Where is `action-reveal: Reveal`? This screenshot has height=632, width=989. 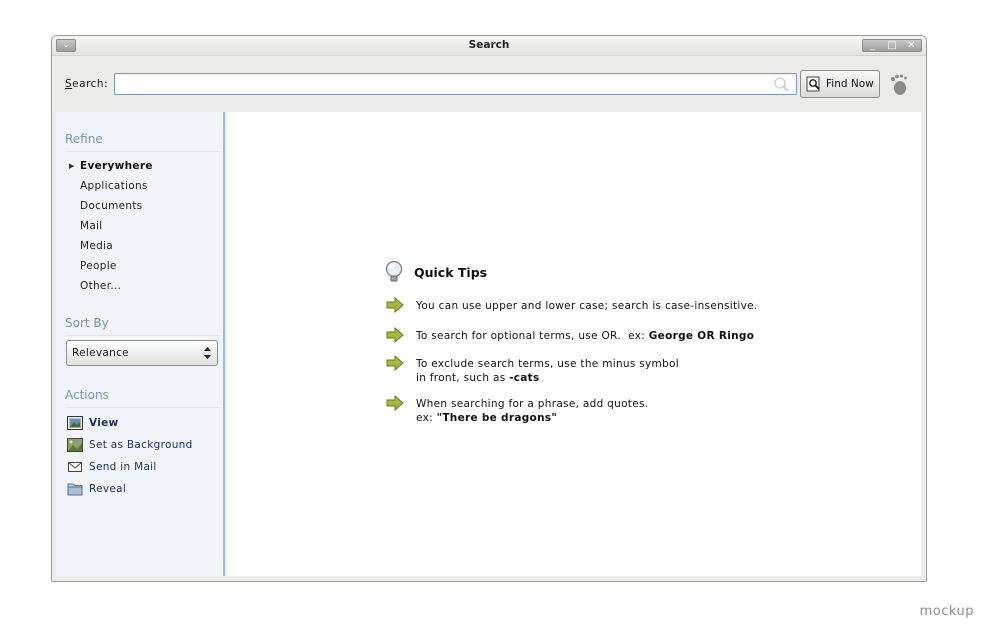 action-reveal: Reveal is located at coordinates (96, 489).